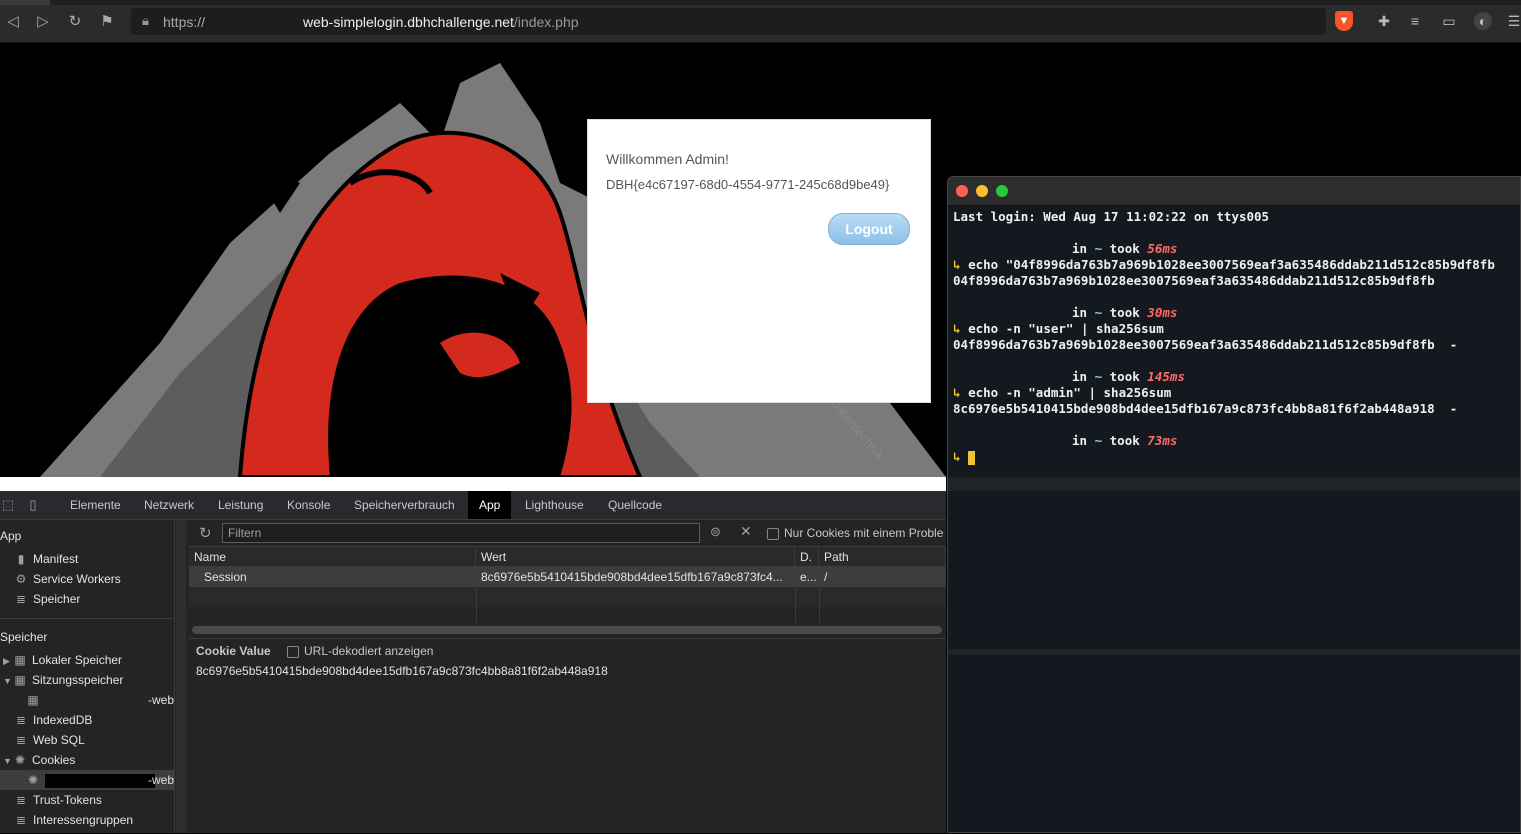 This screenshot has height=834, width=1521. I want to click on gear-icon: ⚙, so click(21, 579).